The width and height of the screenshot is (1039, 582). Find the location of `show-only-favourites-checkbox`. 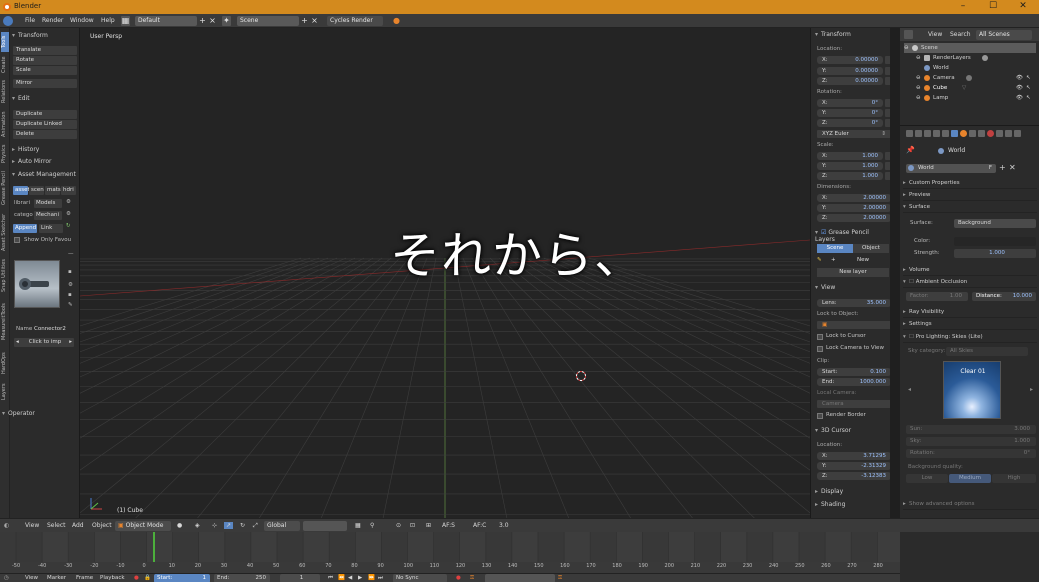

show-only-favourites-checkbox is located at coordinates (17, 240).